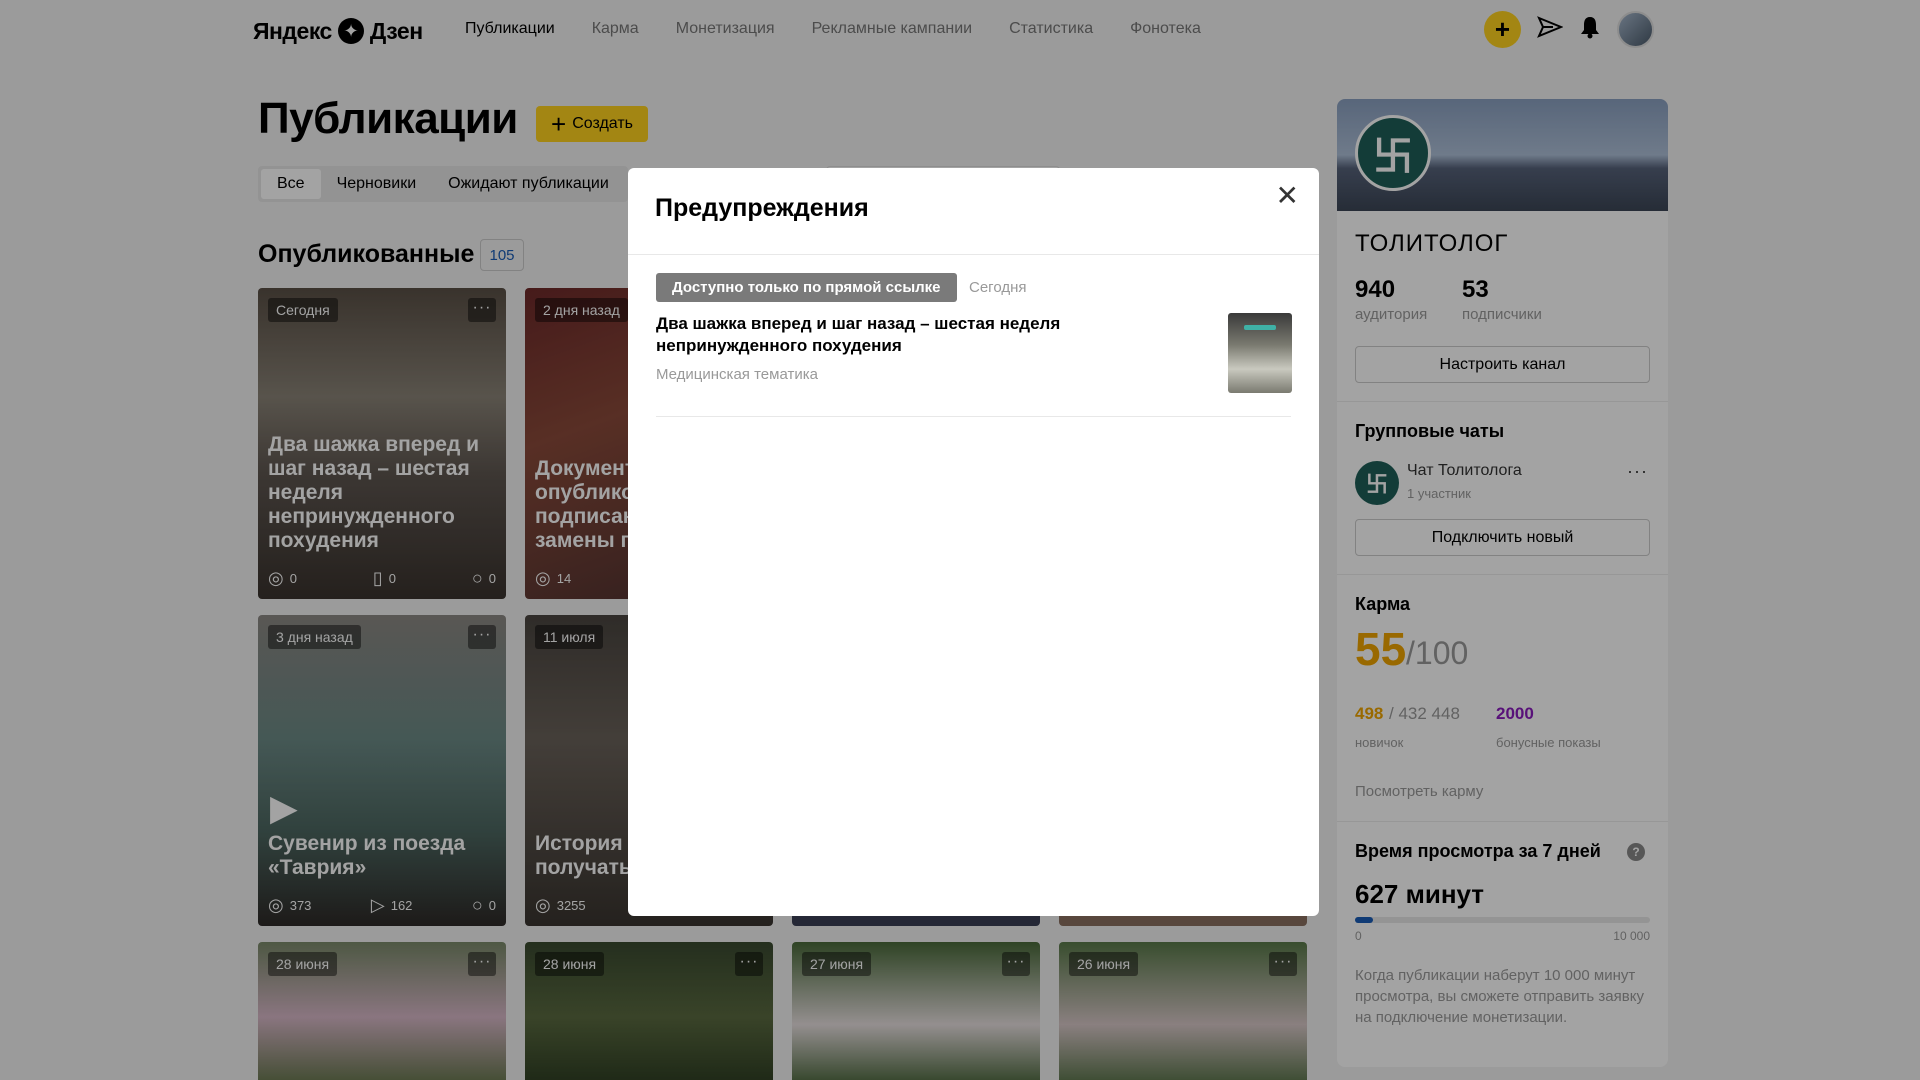  What do you see at coordinates (762, 208) in the screenshot?
I see `modal-title: Предупреждения` at bounding box center [762, 208].